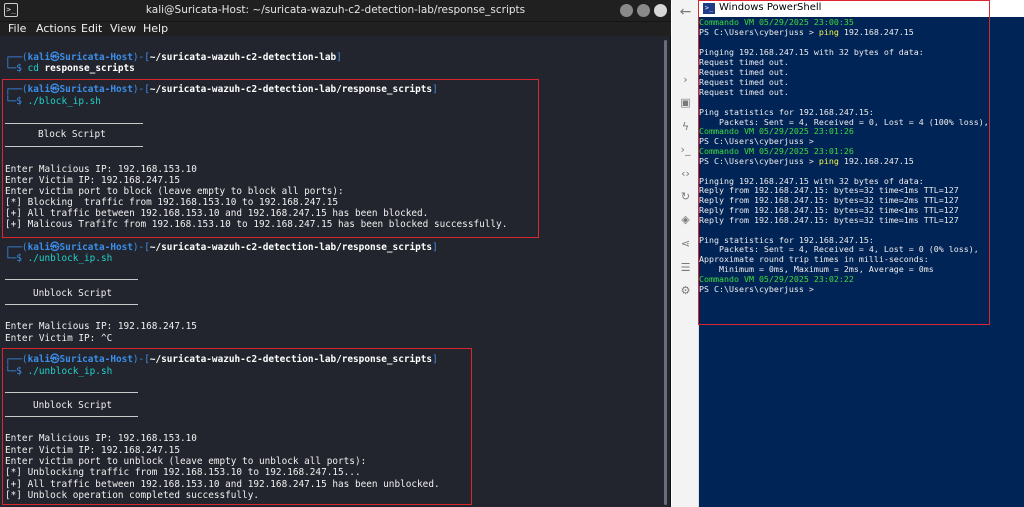 The height and width of the screenshot is (507, 1024). What do you see at coordinates (685, 220) in the screenshot?
I see `cube-icon: ◈` at bounding box center [685, 220].